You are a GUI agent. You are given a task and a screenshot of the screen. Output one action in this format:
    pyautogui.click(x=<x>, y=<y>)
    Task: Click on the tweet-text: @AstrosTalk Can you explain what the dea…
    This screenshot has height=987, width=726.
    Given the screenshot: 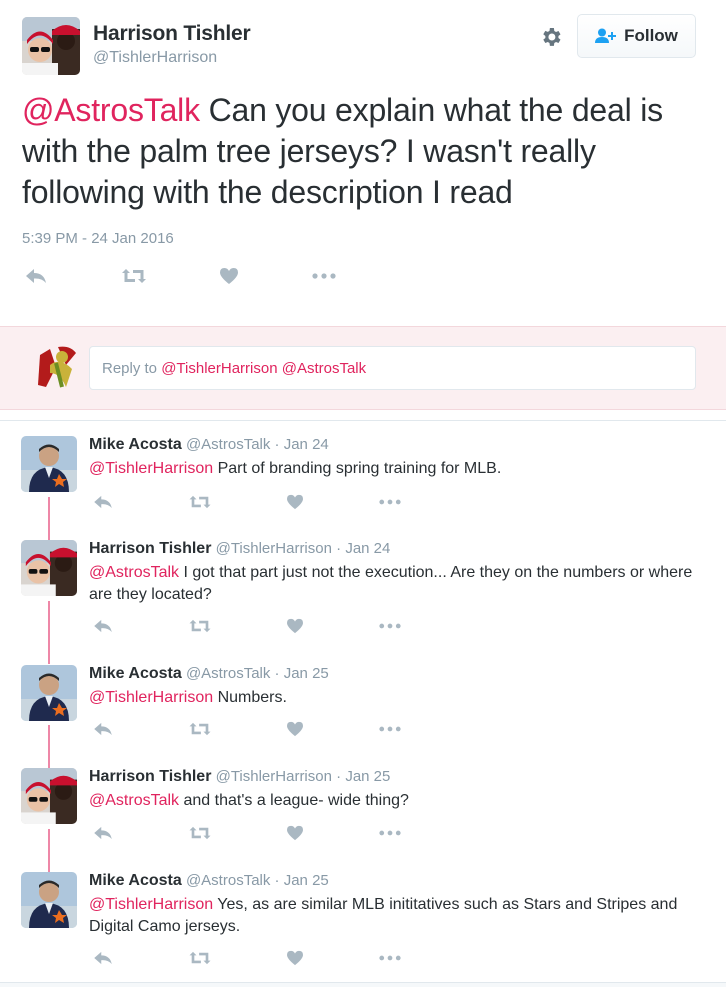 What is the action you would take?
    pyautogui.click(x=362, y=151)
    